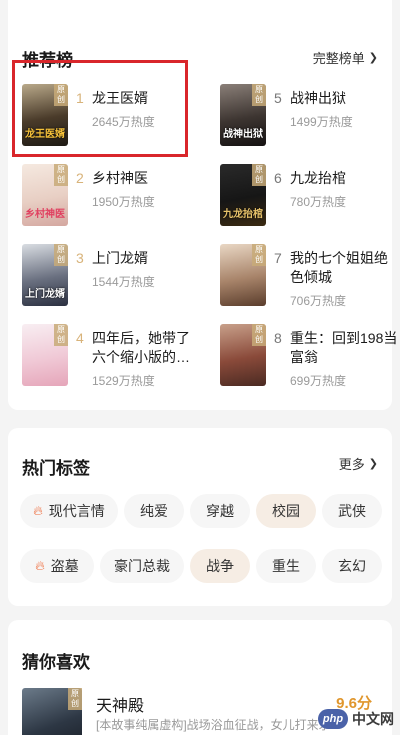 This screenshot has width=400, height=735. Describe the element at coordinates (64, 566) in the screenshot. I see `tag-label: 盗墓` at that location.